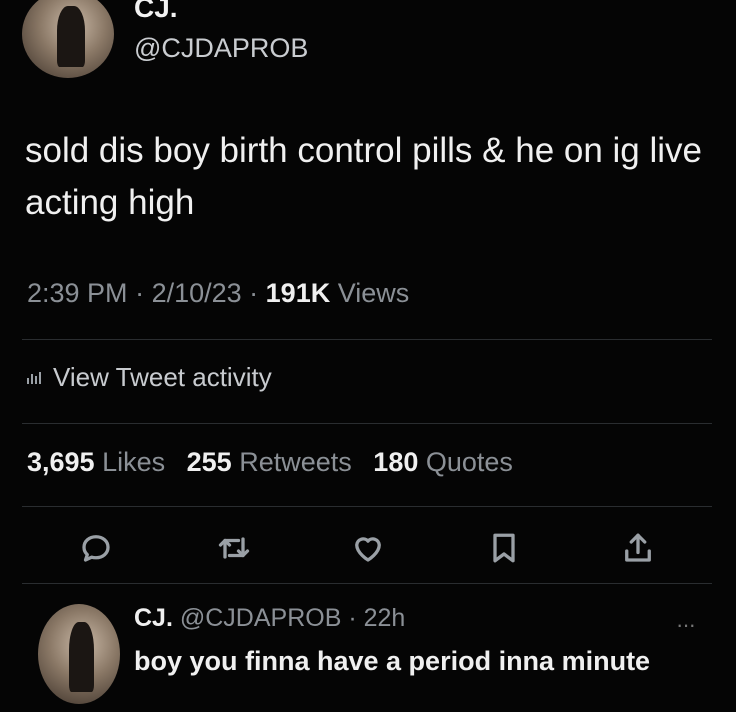 This screenshot has width=736, height=712. I want to click on reply-icon, so click(96, 548).